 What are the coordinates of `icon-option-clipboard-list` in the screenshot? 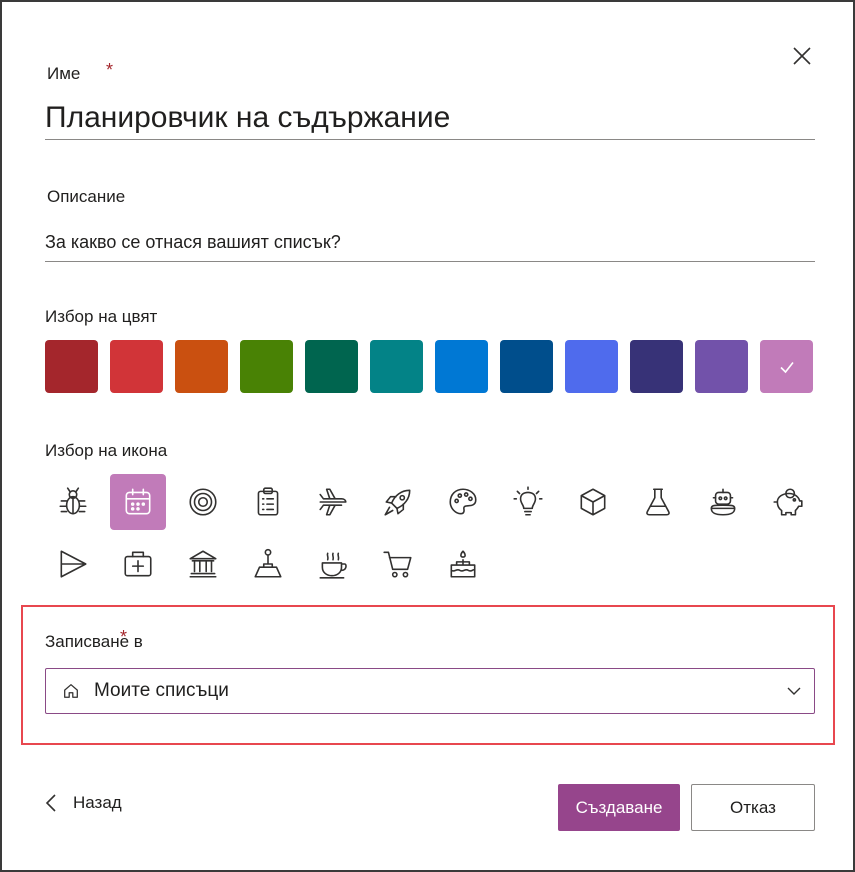 It's located at (268, 502).